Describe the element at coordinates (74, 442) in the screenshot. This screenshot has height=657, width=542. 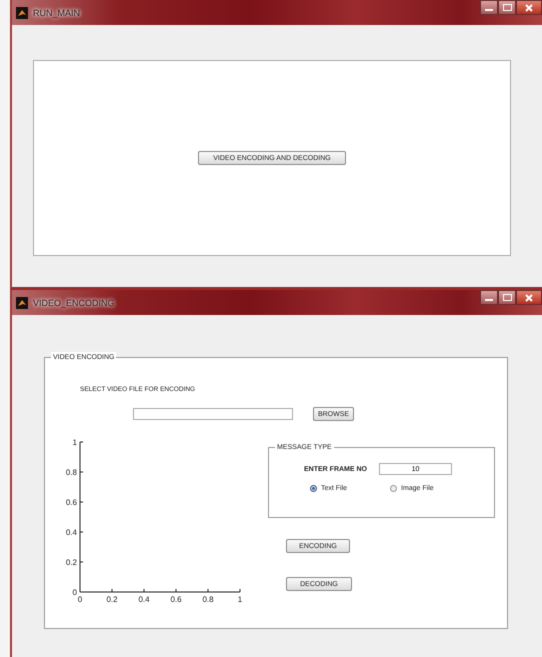
I see `y-tick-label: 1` at that location.